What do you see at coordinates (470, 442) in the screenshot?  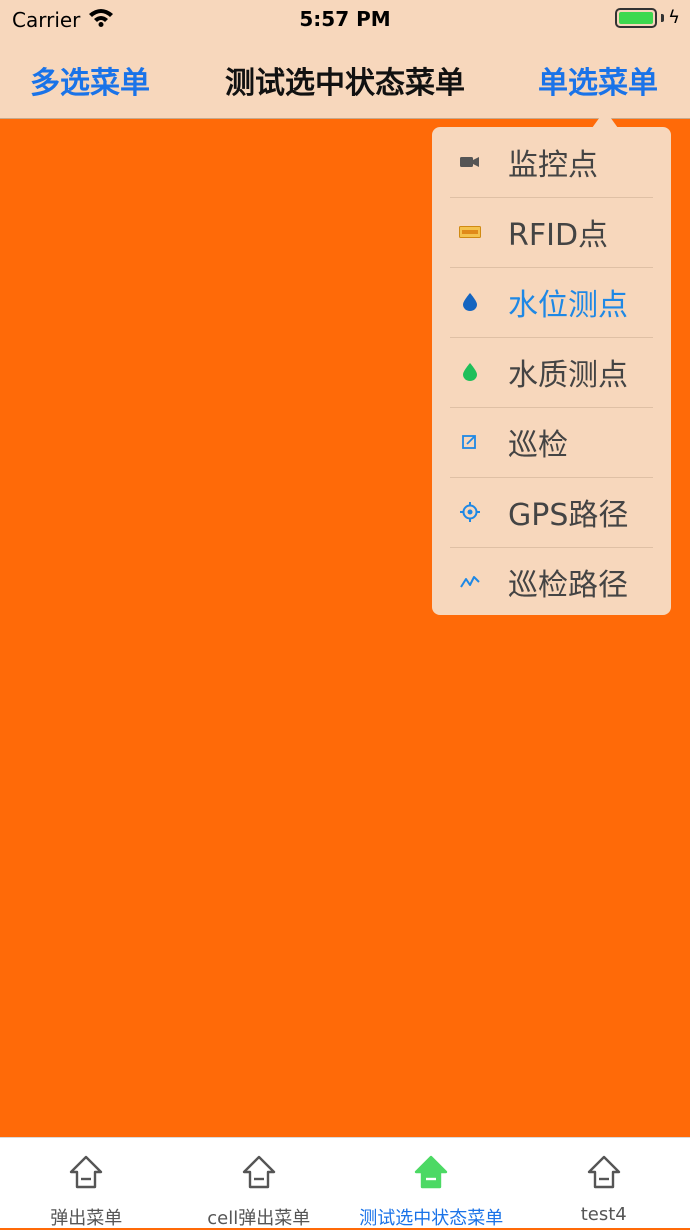 I see `edit-square-icon` at bounding box center [470, 442].